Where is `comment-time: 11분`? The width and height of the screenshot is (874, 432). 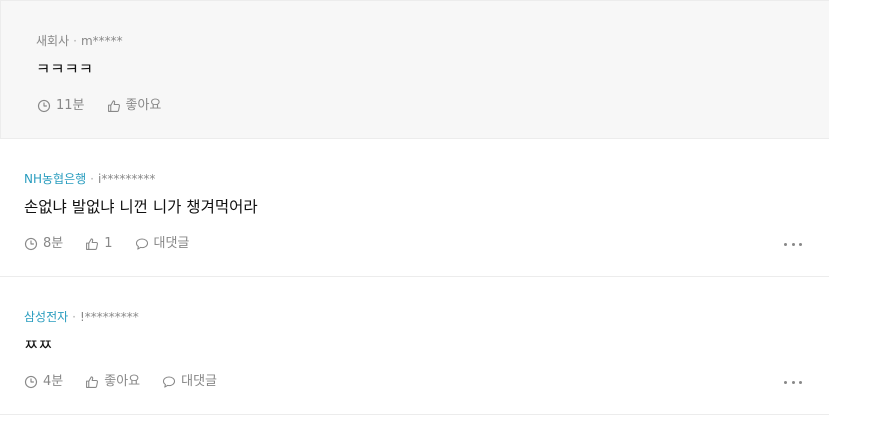
comment-time: 11분 is located at coordinates (61, 106).